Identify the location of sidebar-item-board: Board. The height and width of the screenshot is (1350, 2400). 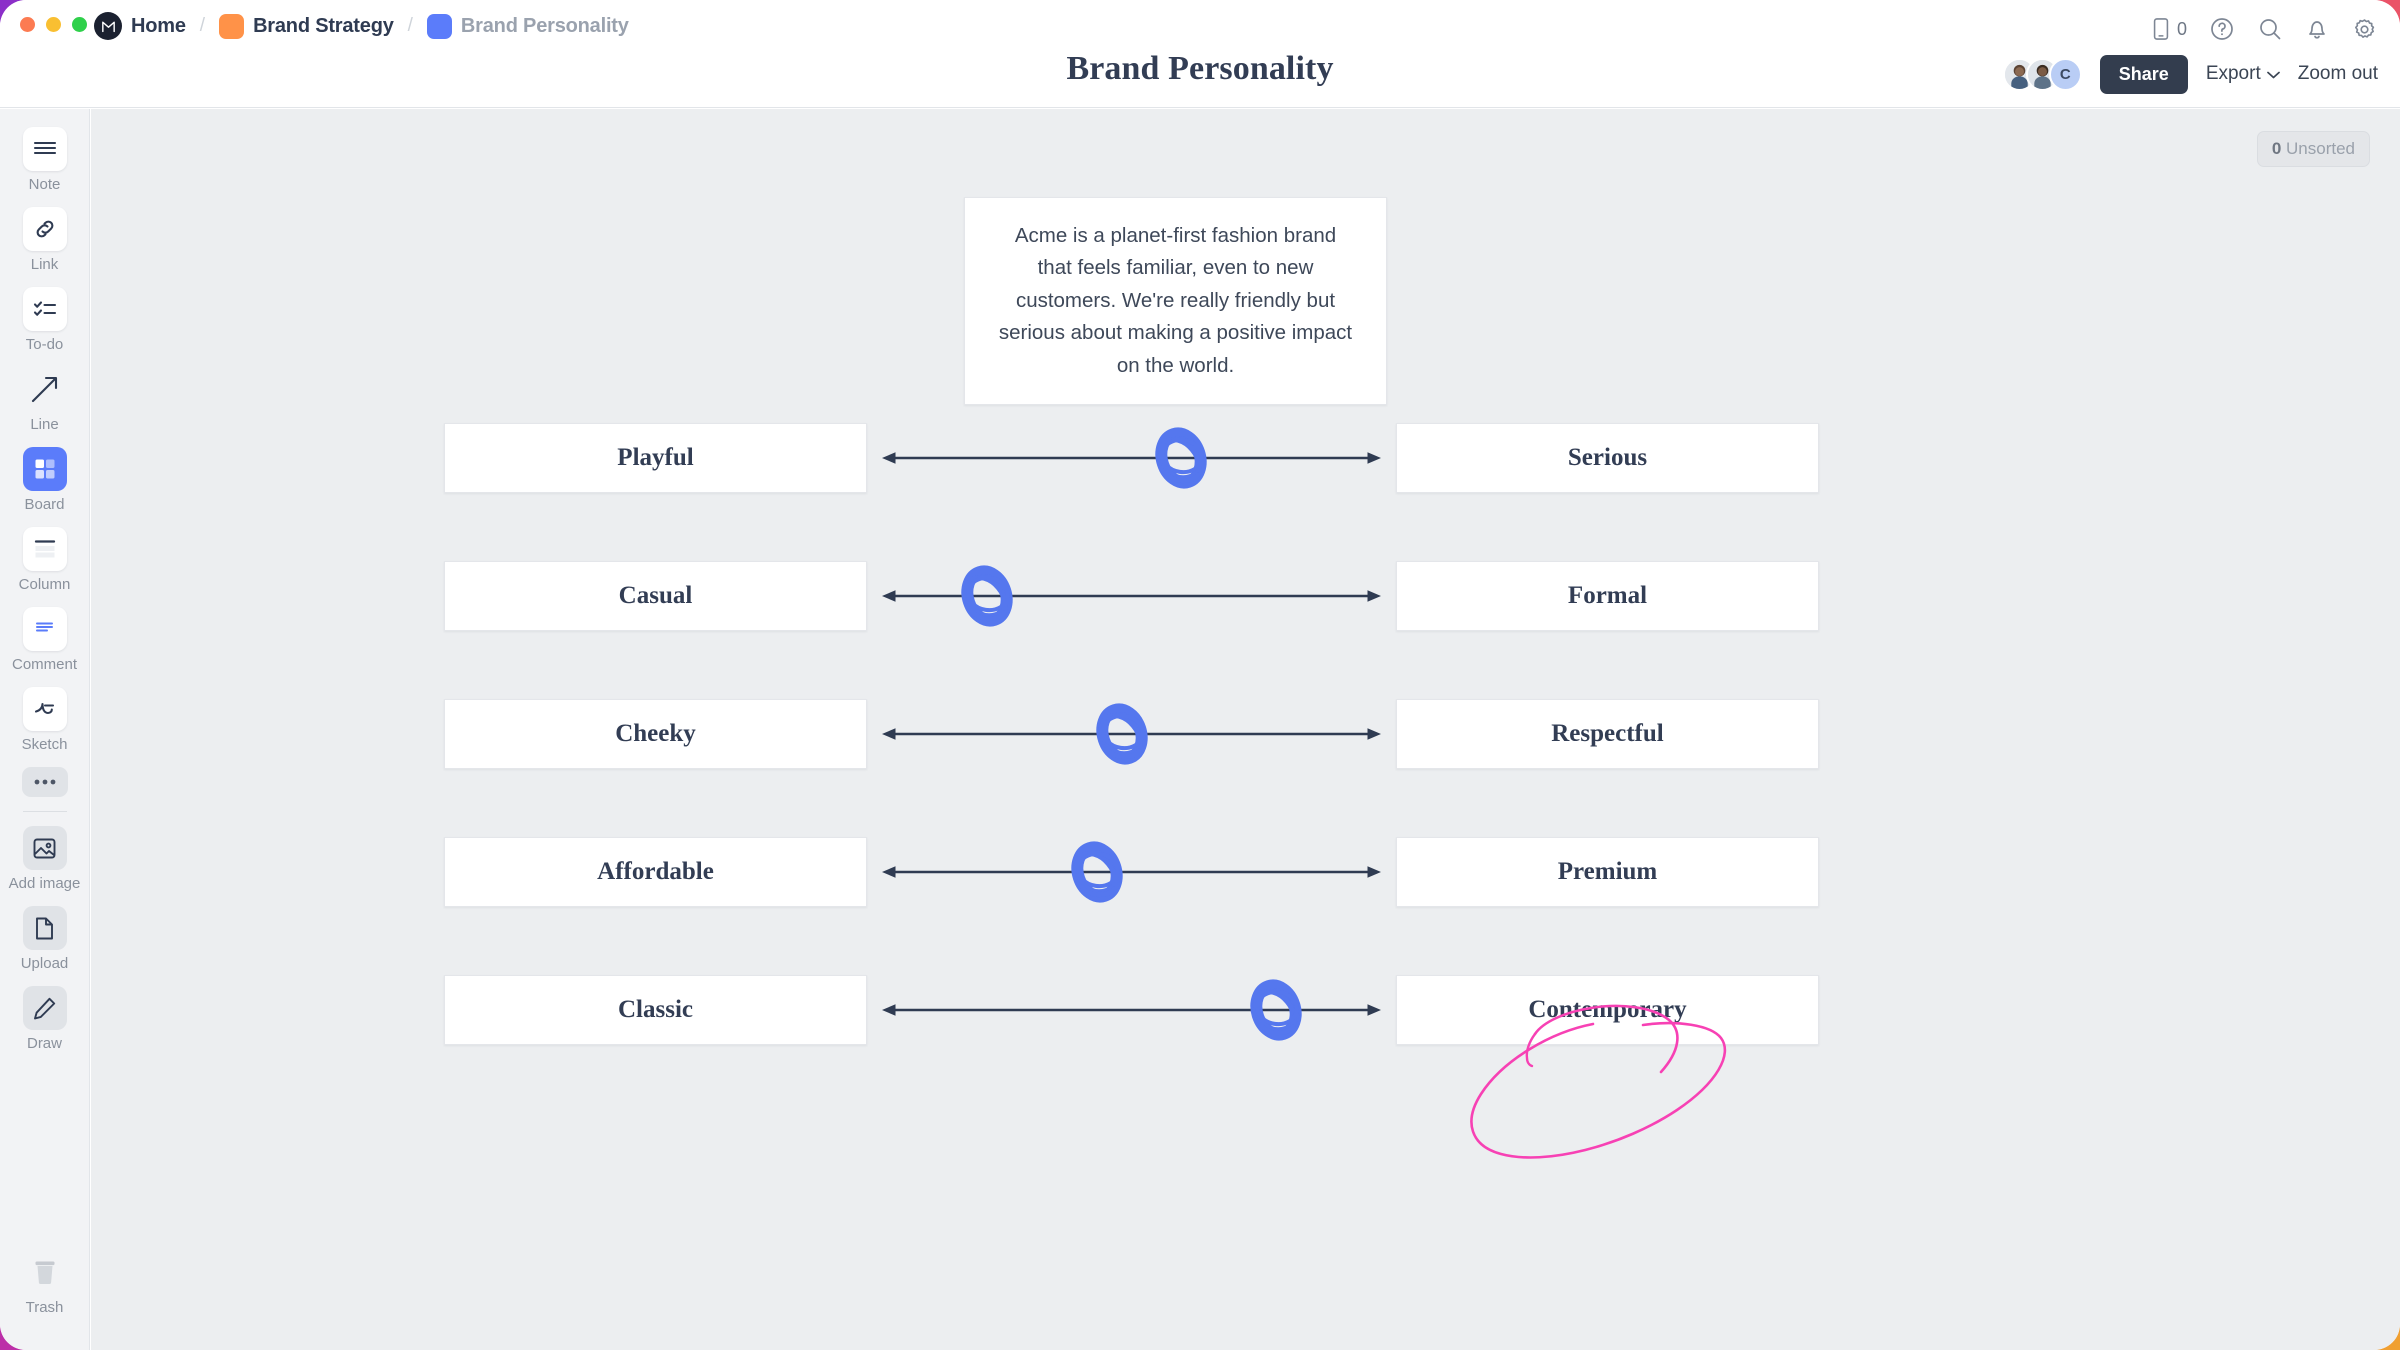
(44, 480).